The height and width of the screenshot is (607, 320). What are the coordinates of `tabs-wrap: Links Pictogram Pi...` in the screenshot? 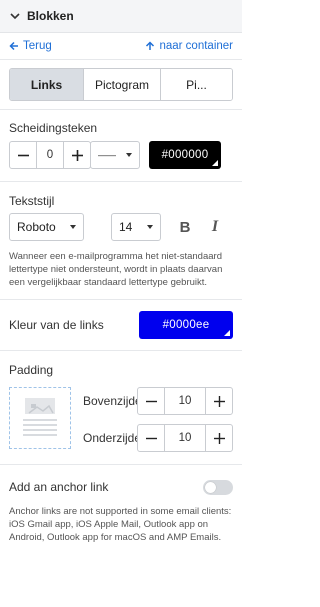 It's located at (121, 84).